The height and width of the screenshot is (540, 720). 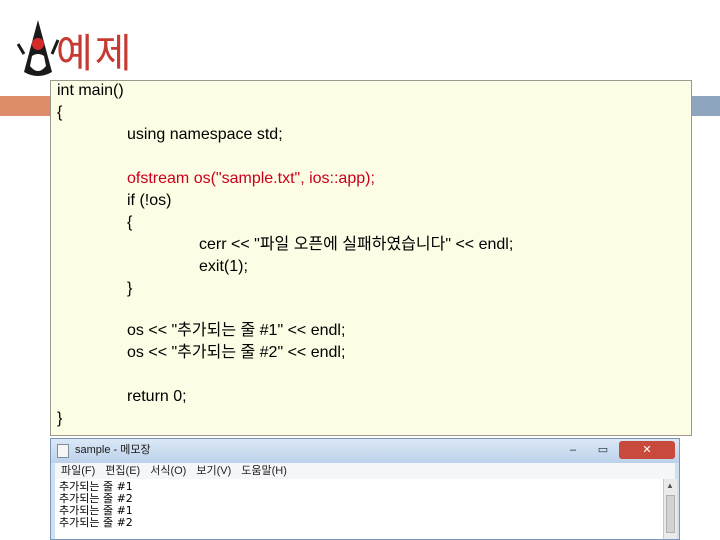 I want to click on maximize-button: ▭, so click(x=603, y=450).